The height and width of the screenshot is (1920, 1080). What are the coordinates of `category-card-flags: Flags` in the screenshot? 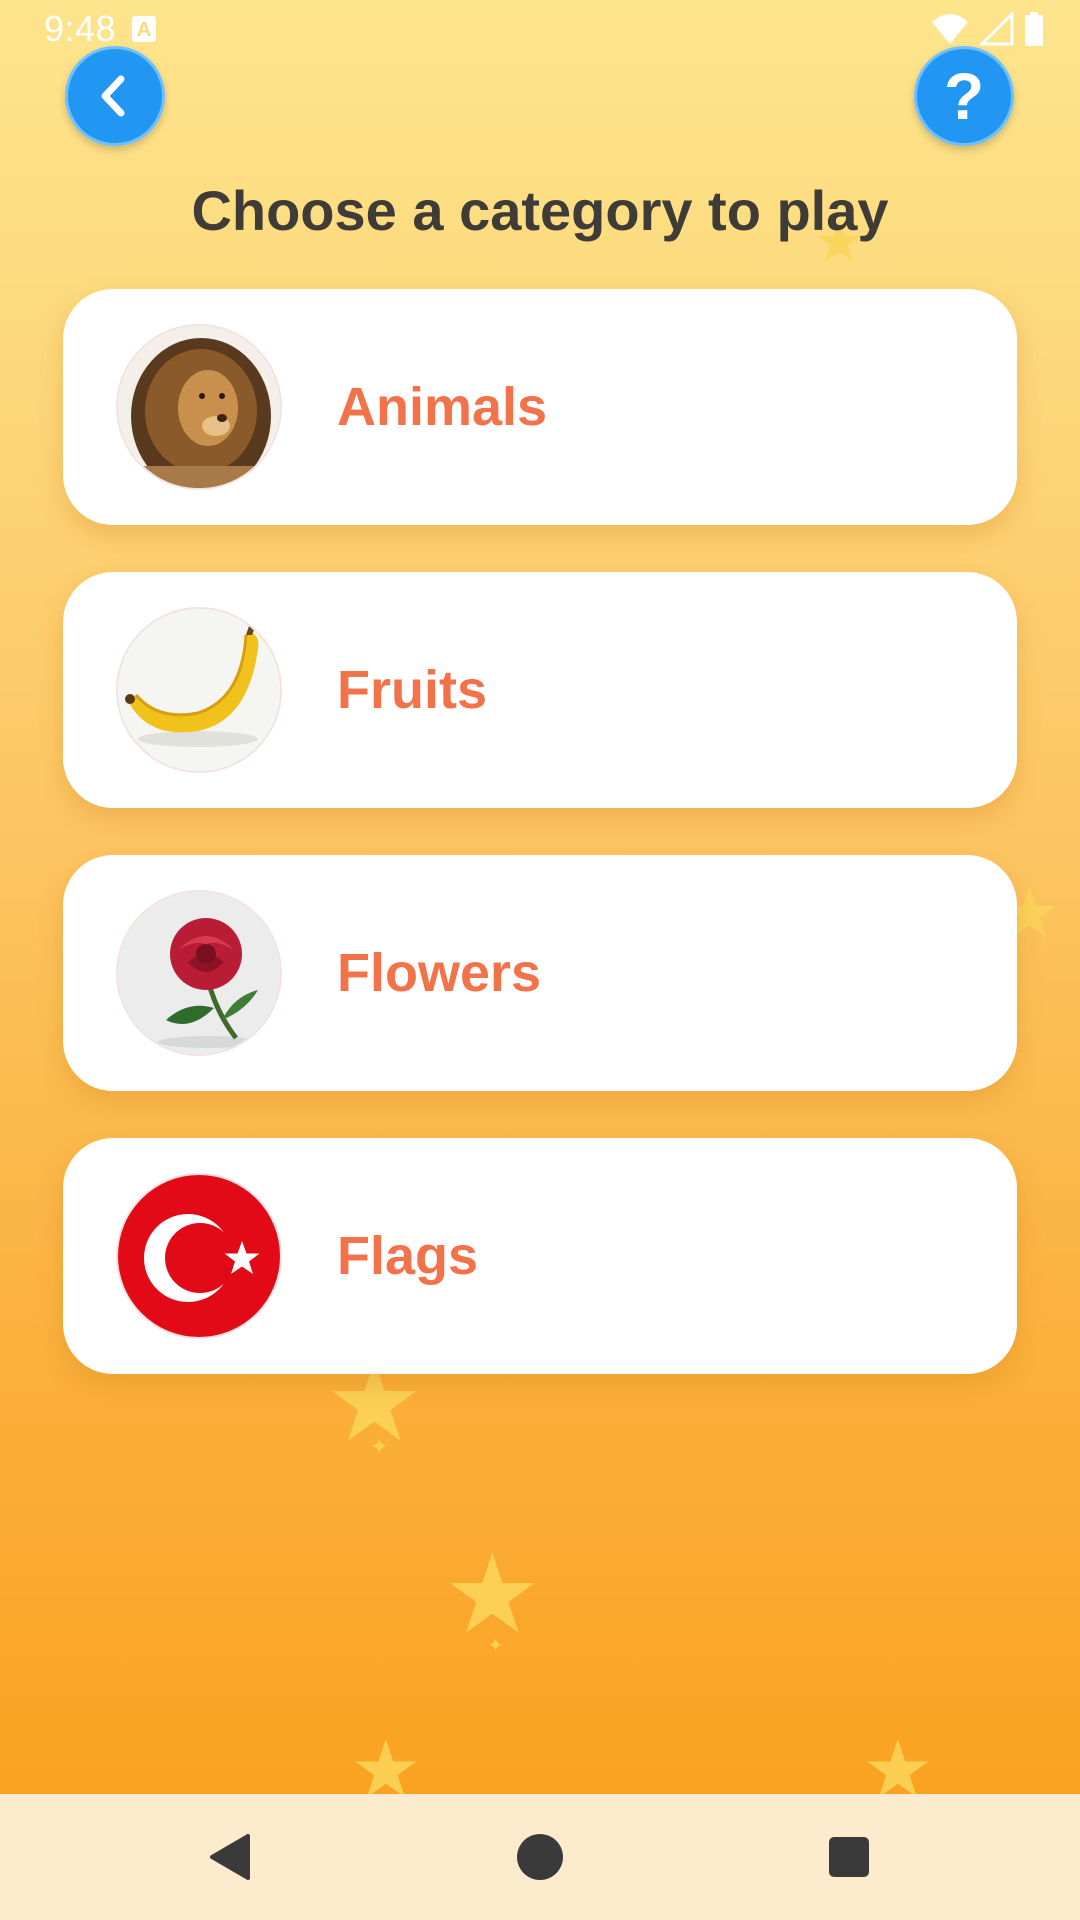 It's located at (540, 1256).